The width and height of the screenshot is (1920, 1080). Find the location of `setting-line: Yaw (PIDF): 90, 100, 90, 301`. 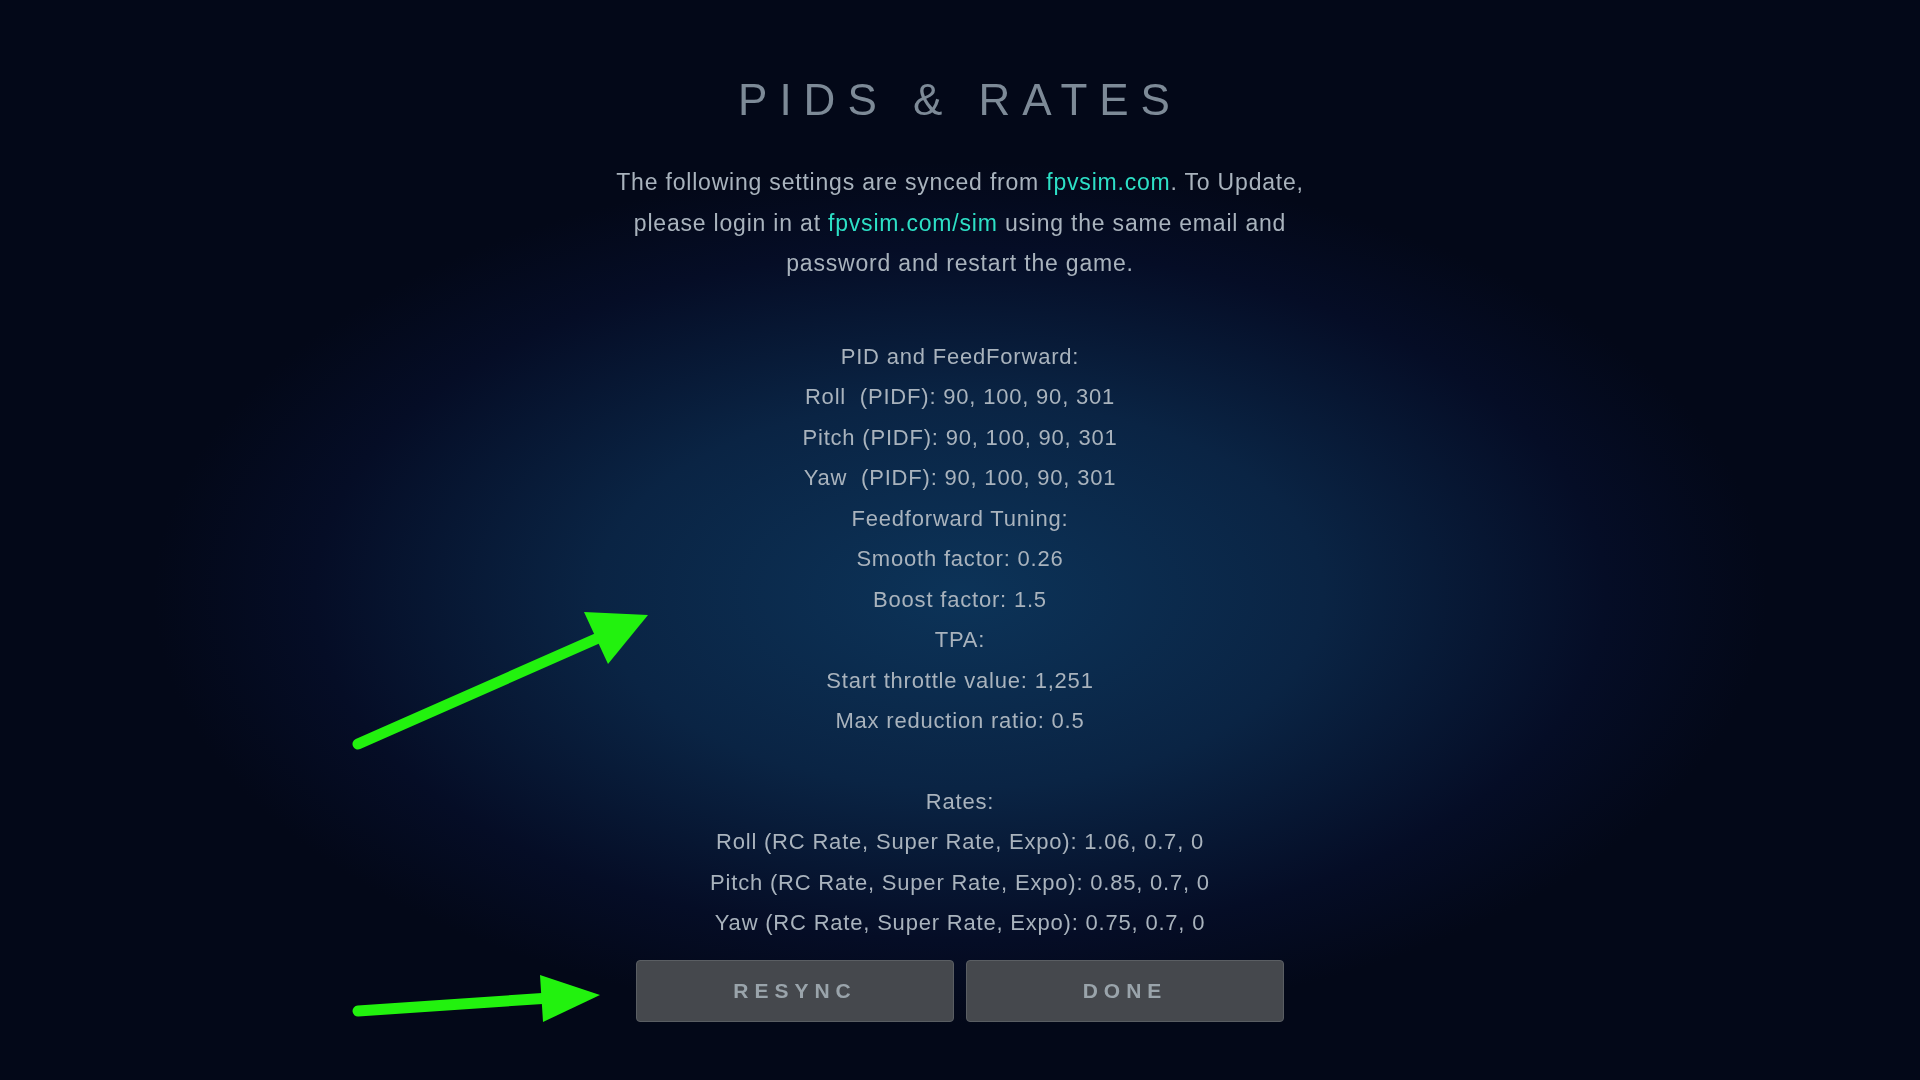

setting-line: Yaw (PIDF): 90, 100, 90, 301 is located at coordinates (960, 478).